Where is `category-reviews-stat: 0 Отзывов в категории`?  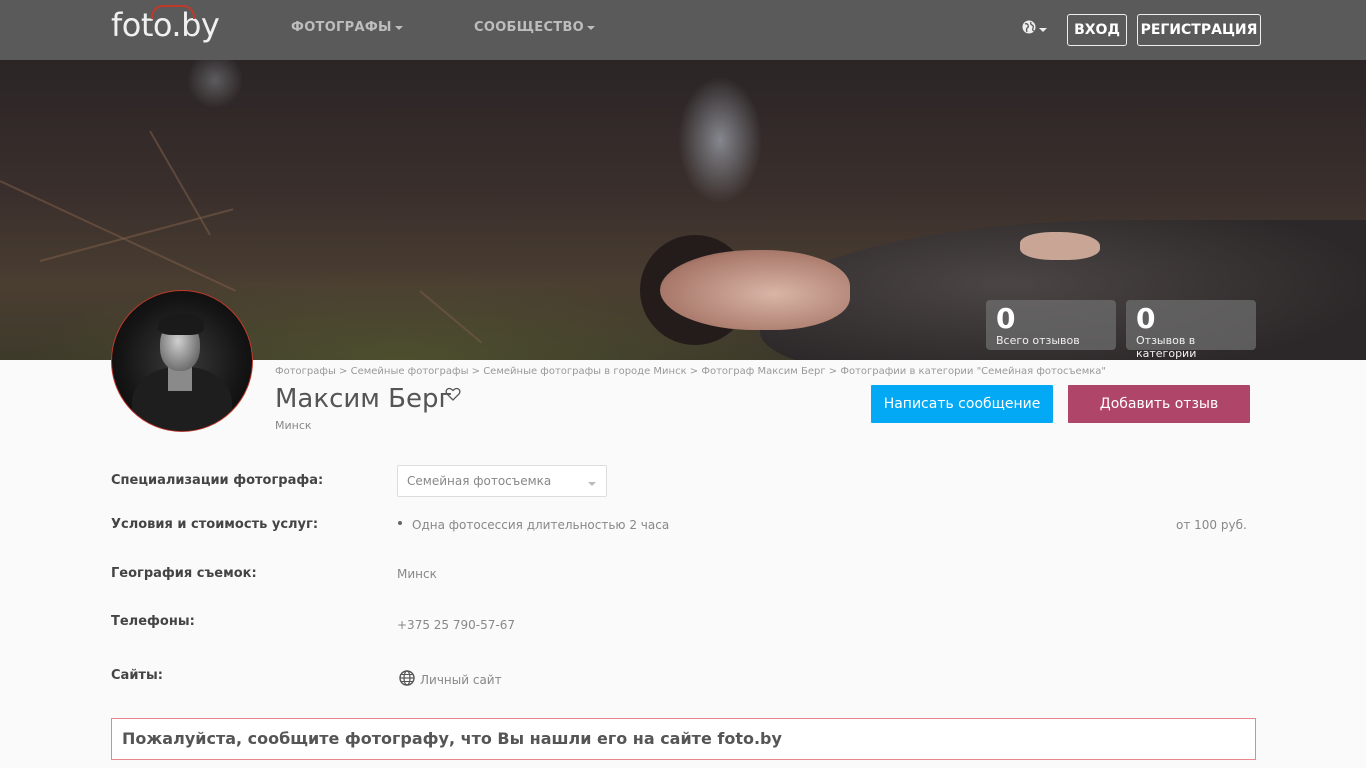 category-reviews-stat: 0 Отзывов в категории is located at coordinates (1191, 330).